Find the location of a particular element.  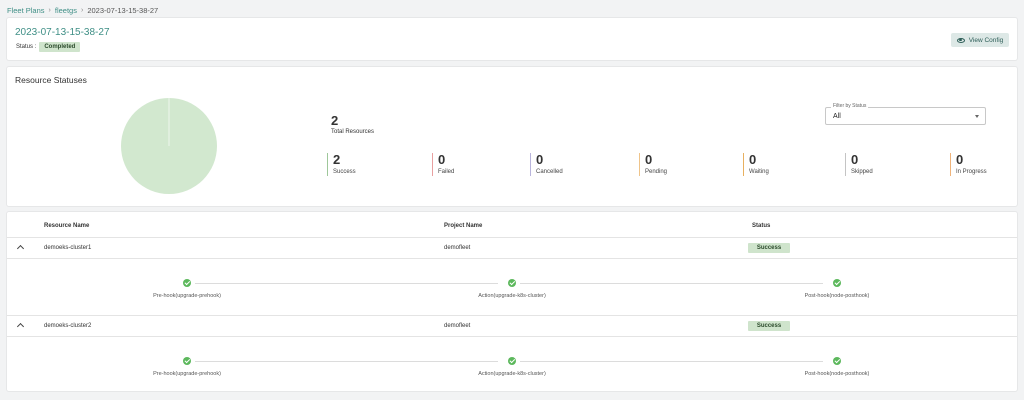

total-resources-label: Total Resources is located at coordinates (353, 132).